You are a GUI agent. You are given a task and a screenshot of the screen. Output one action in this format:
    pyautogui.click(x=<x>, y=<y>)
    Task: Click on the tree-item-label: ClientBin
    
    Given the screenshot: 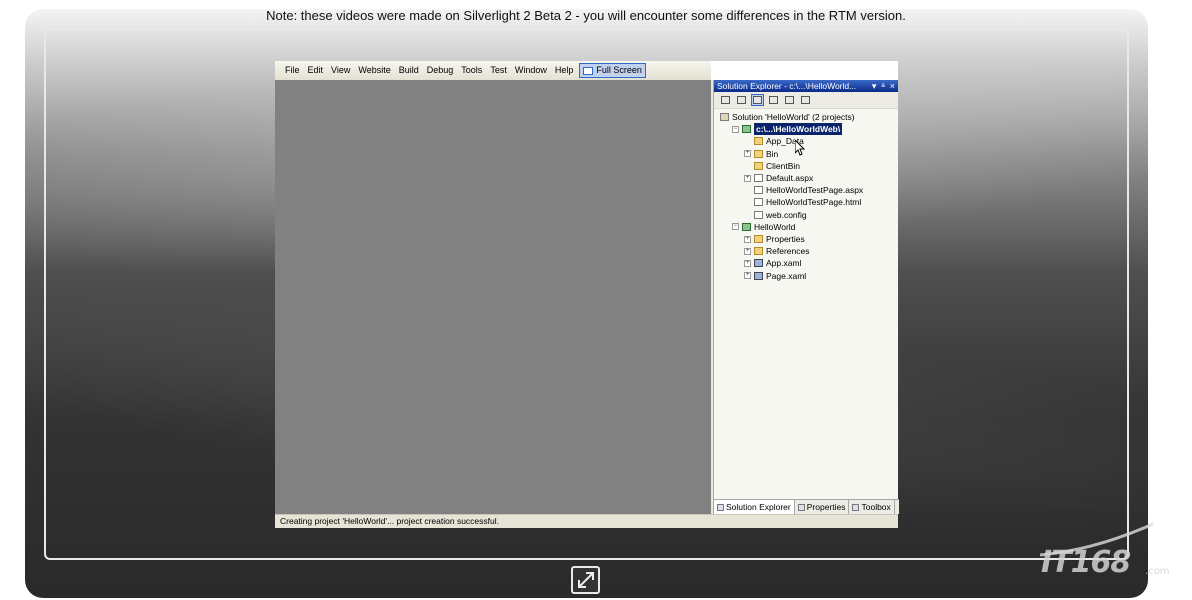 What is the action you would take?
    pyautogui.click(x=783, y=165)
    